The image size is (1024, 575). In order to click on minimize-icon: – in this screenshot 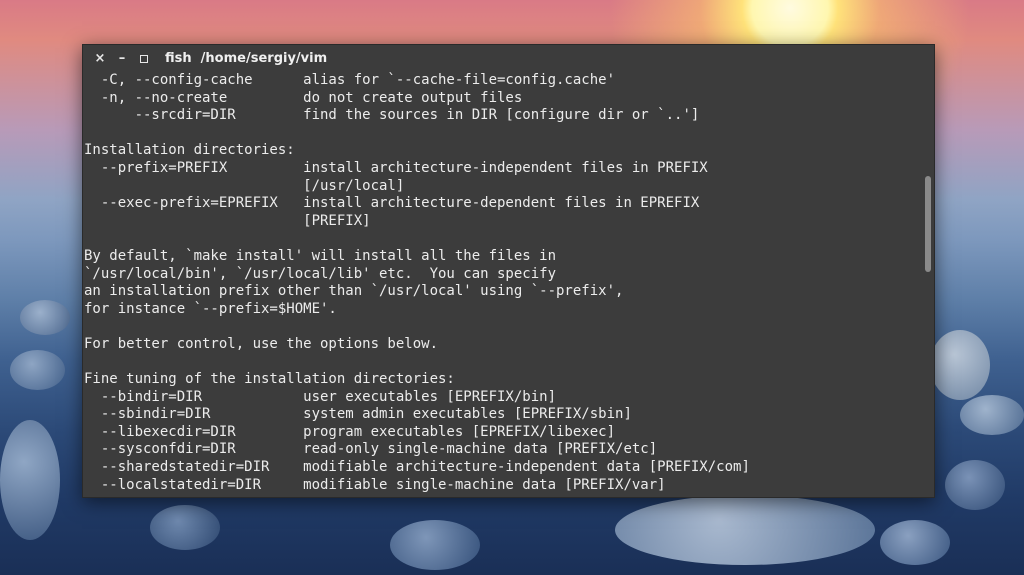, I will do `click(122, 58)`.